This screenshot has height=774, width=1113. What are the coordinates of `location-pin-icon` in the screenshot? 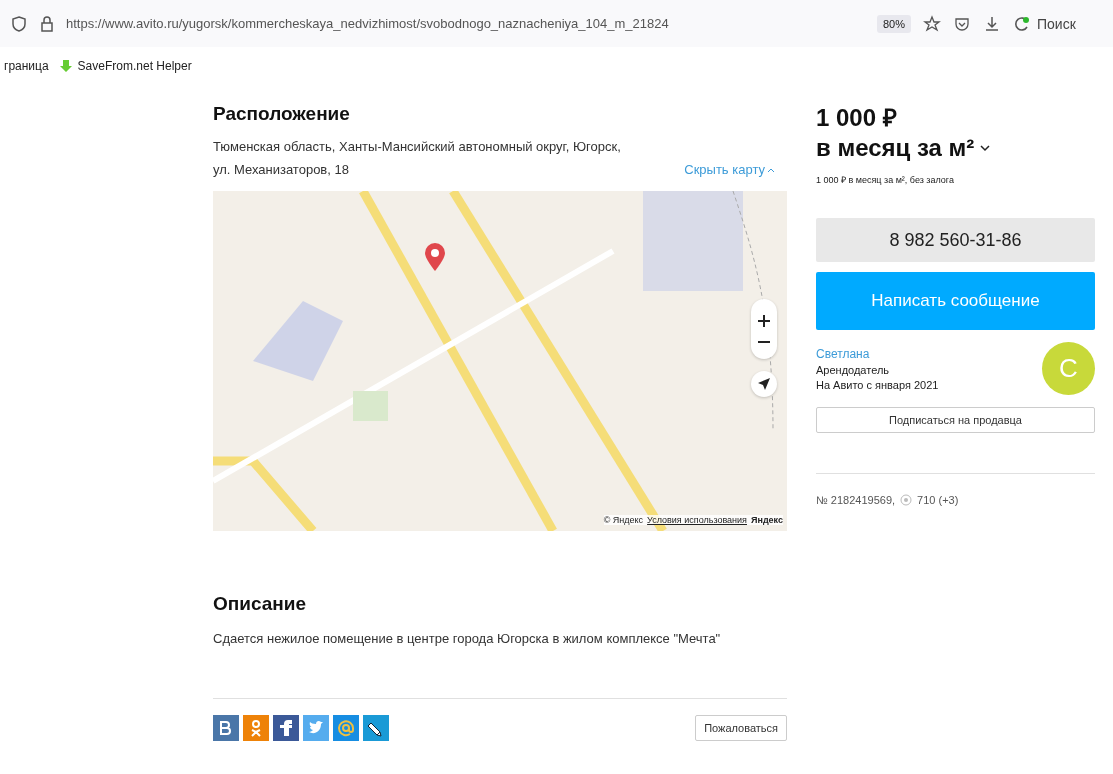 It's located at (435, 257).